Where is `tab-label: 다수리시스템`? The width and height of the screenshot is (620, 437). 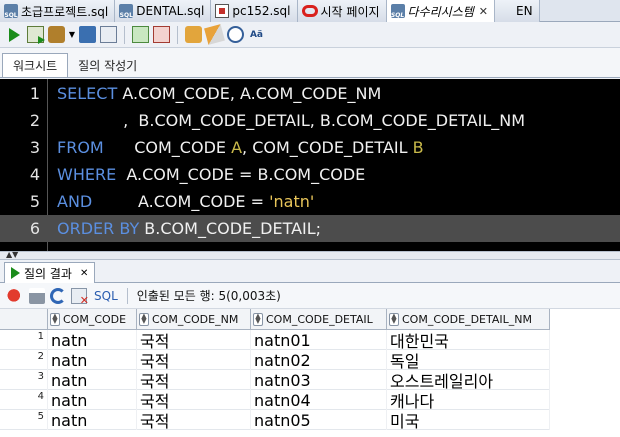 tab-label: 다수리시스템 is located at coordinates (440, 11).